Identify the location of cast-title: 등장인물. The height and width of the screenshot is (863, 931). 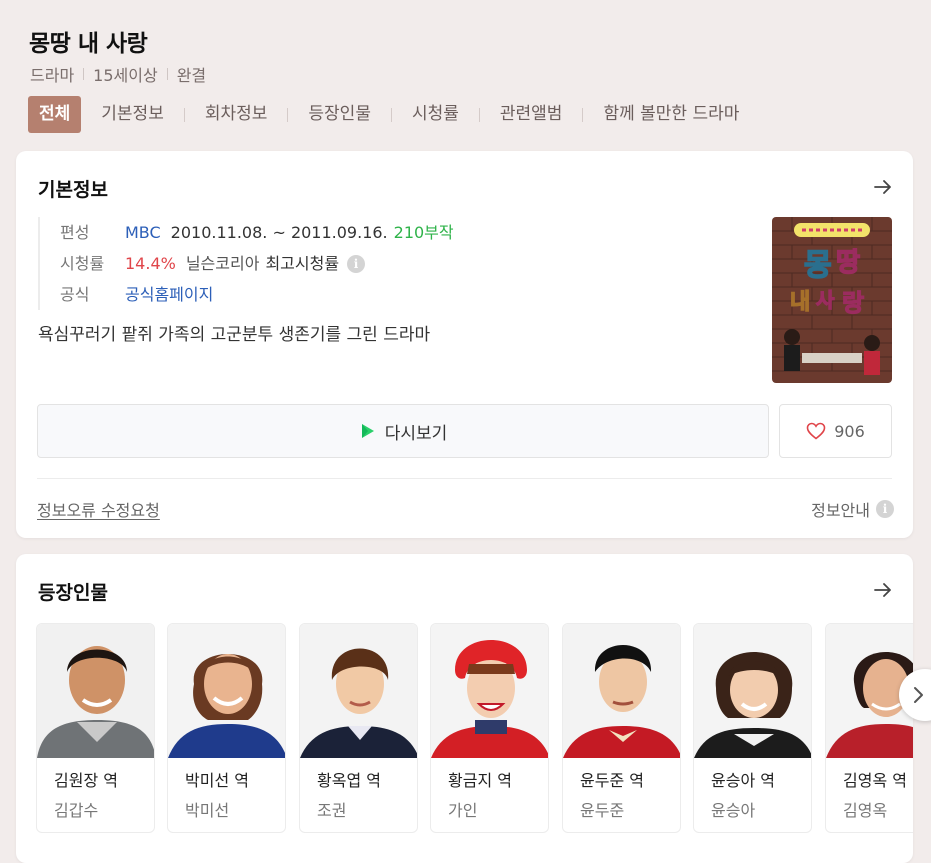
(73, 591).